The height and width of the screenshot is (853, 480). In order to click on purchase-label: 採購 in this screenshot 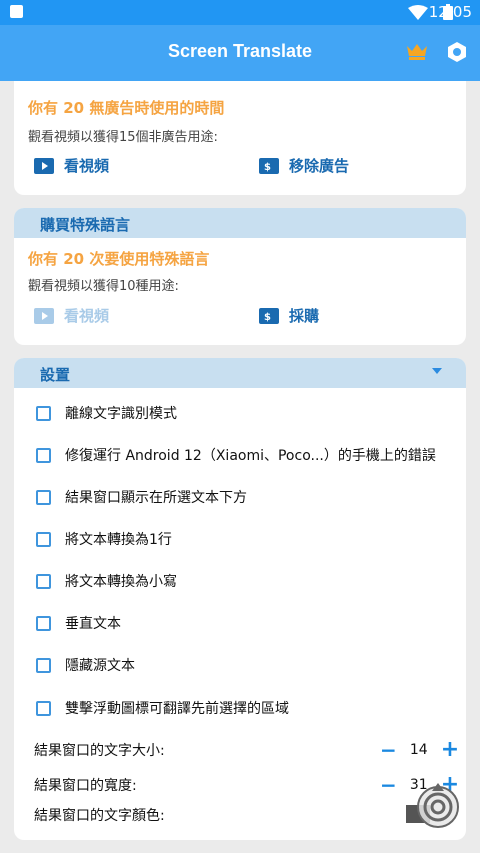, I will do `click(304, 316)`.